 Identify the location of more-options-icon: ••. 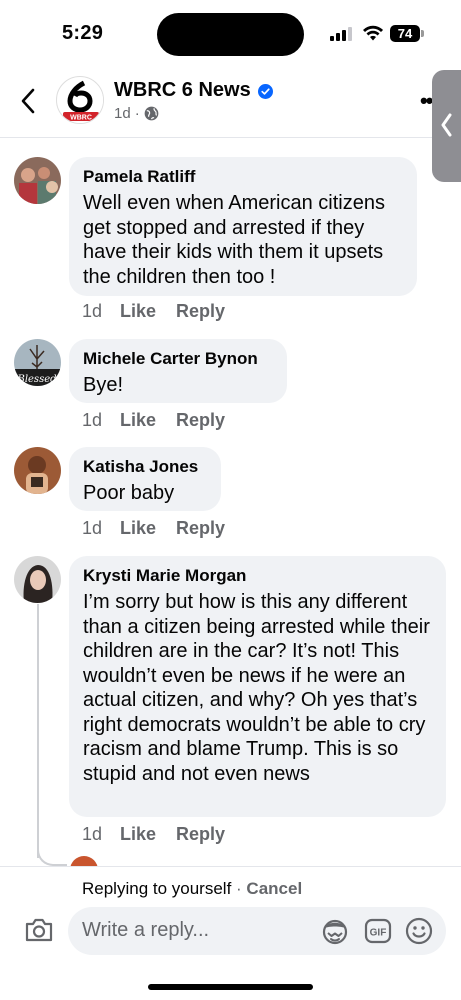
(426, 101).